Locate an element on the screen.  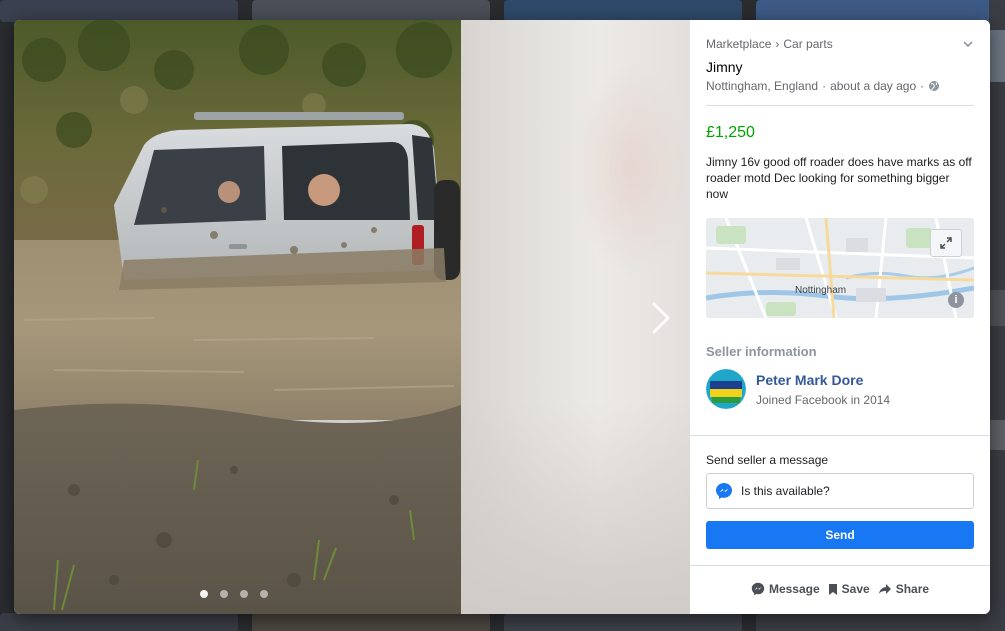
listing-price: £1,250 is located at coordinates (730, 132).